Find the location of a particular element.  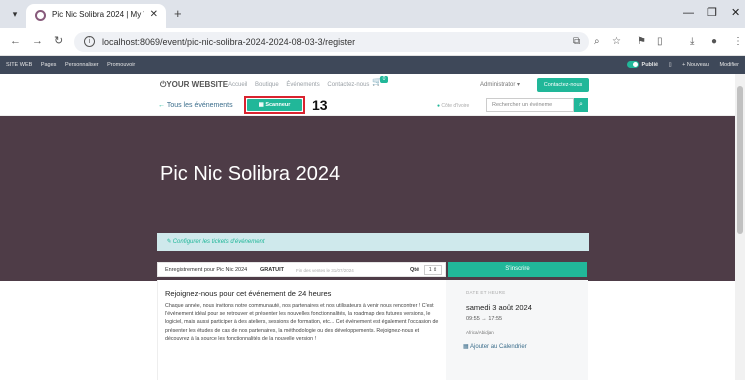

contact-us-button: Contactez-nous is located at coordinates (563, 85).